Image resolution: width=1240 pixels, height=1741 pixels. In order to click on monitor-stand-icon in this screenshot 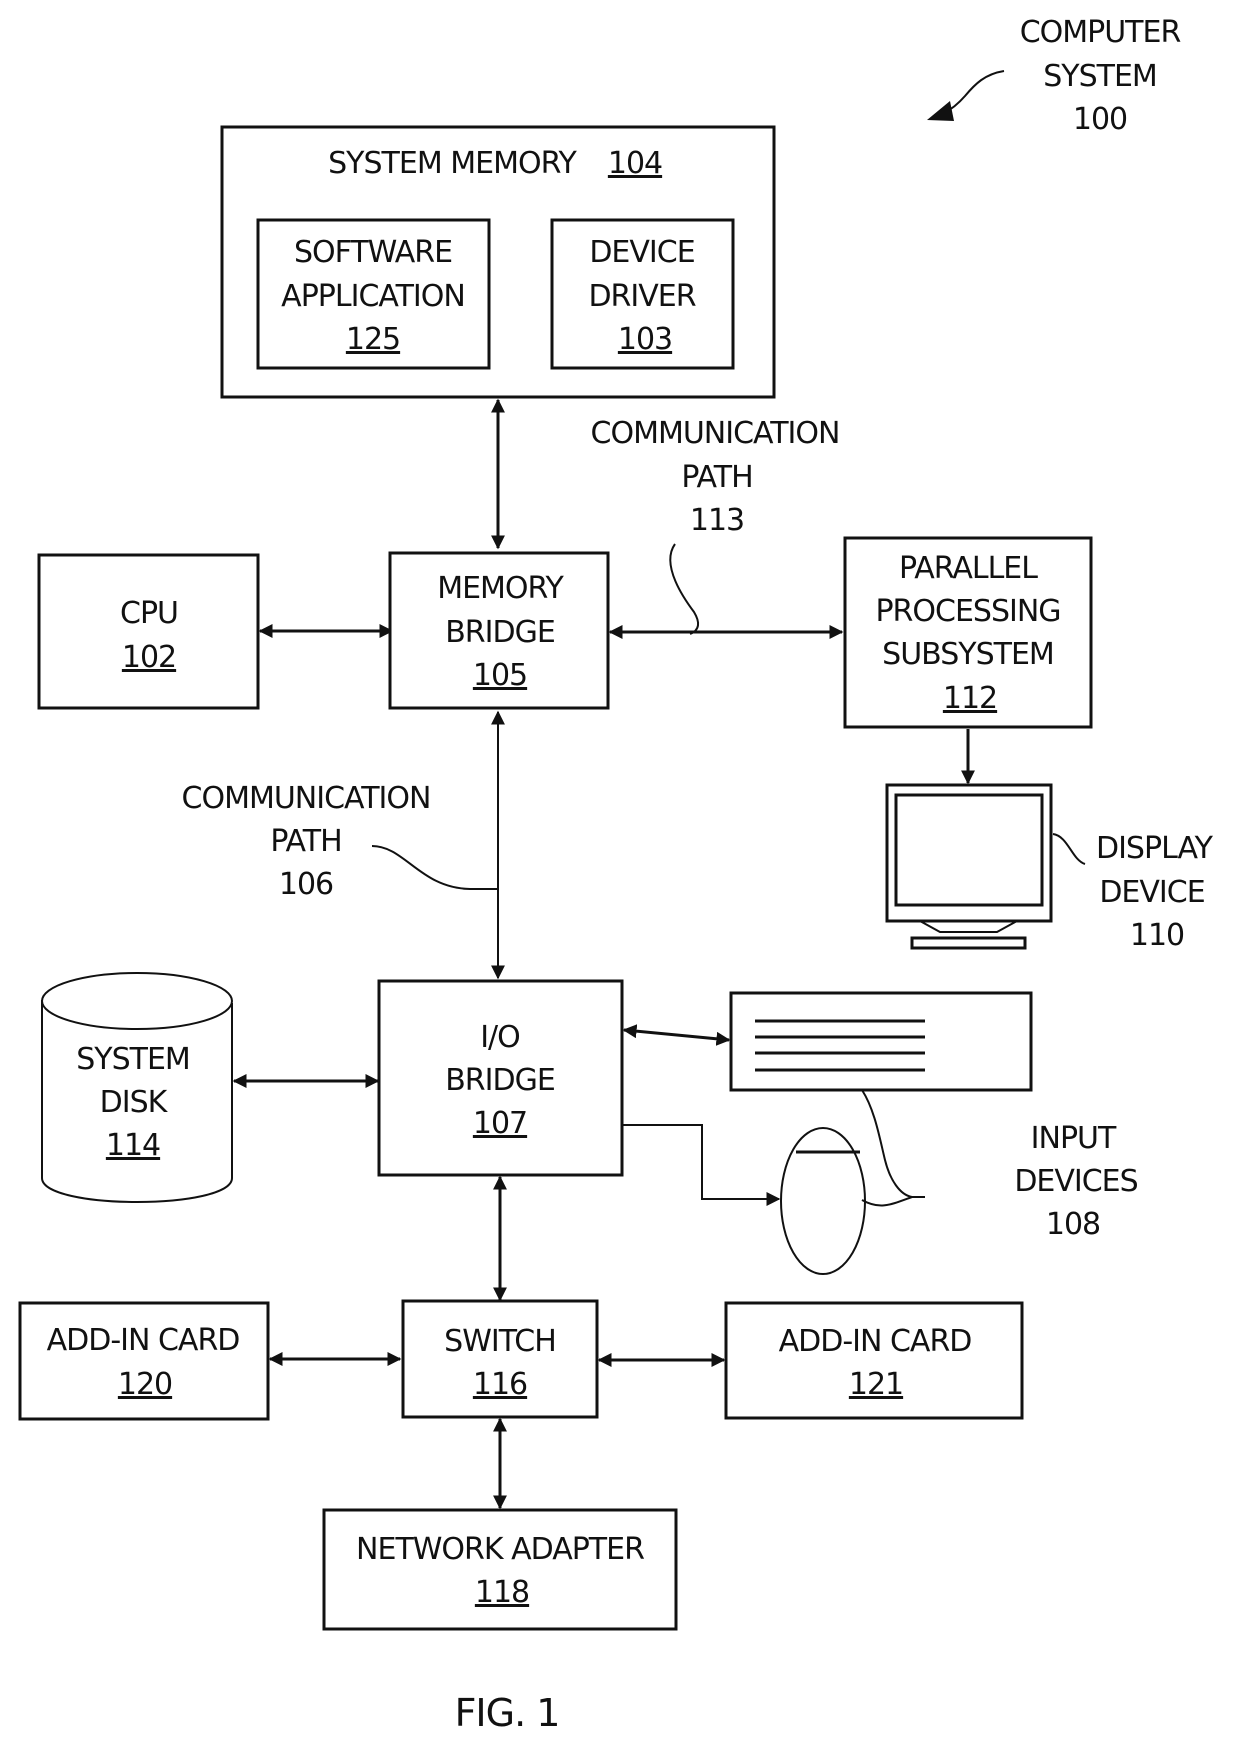, I will do `click(968, 943)`.